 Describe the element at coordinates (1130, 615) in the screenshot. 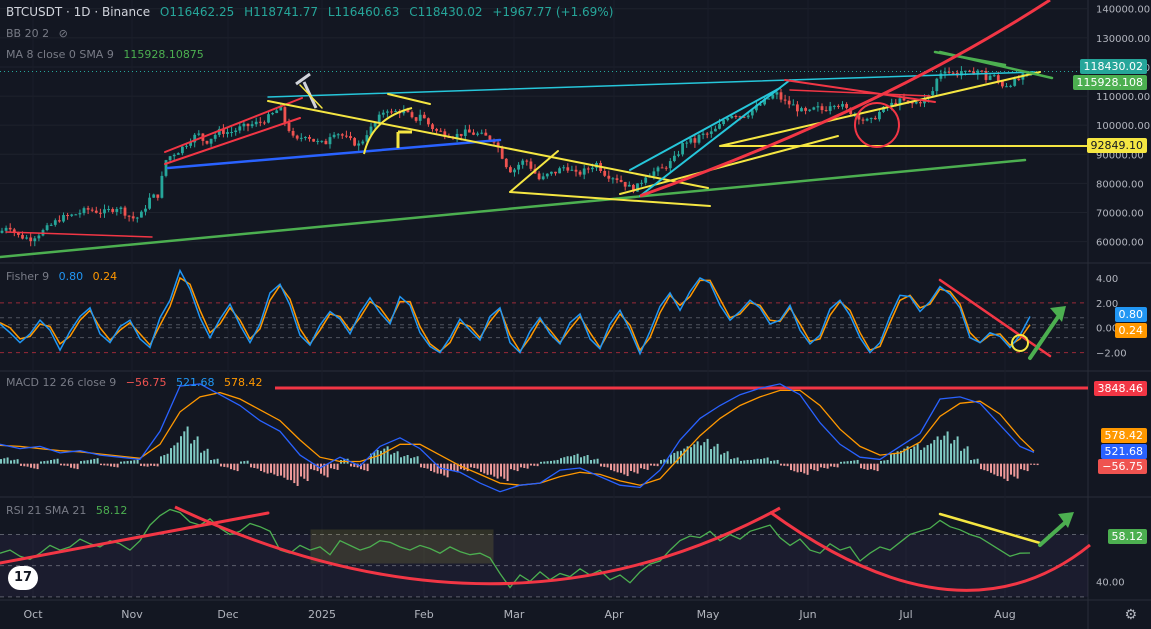

I see `gear-icon: ⚙` at that location.